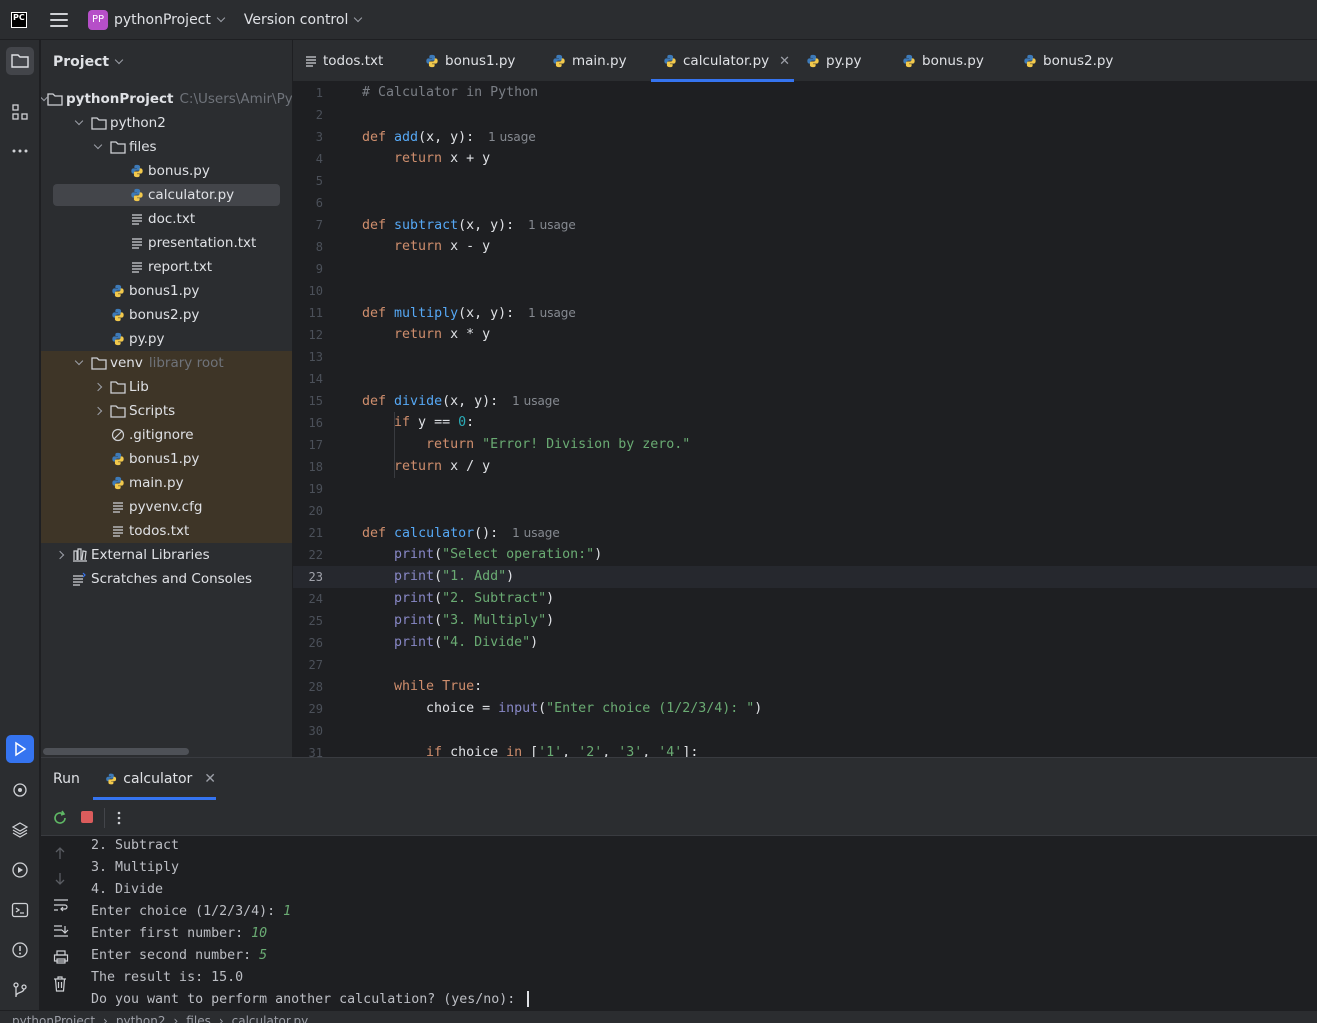 This screenshot has width=1317, height=1023. Describe the element at coordinates (166, 507) in the screenshot. I see `tree-item-pyvenv-cfg: pyvenv.cfg` at that location.